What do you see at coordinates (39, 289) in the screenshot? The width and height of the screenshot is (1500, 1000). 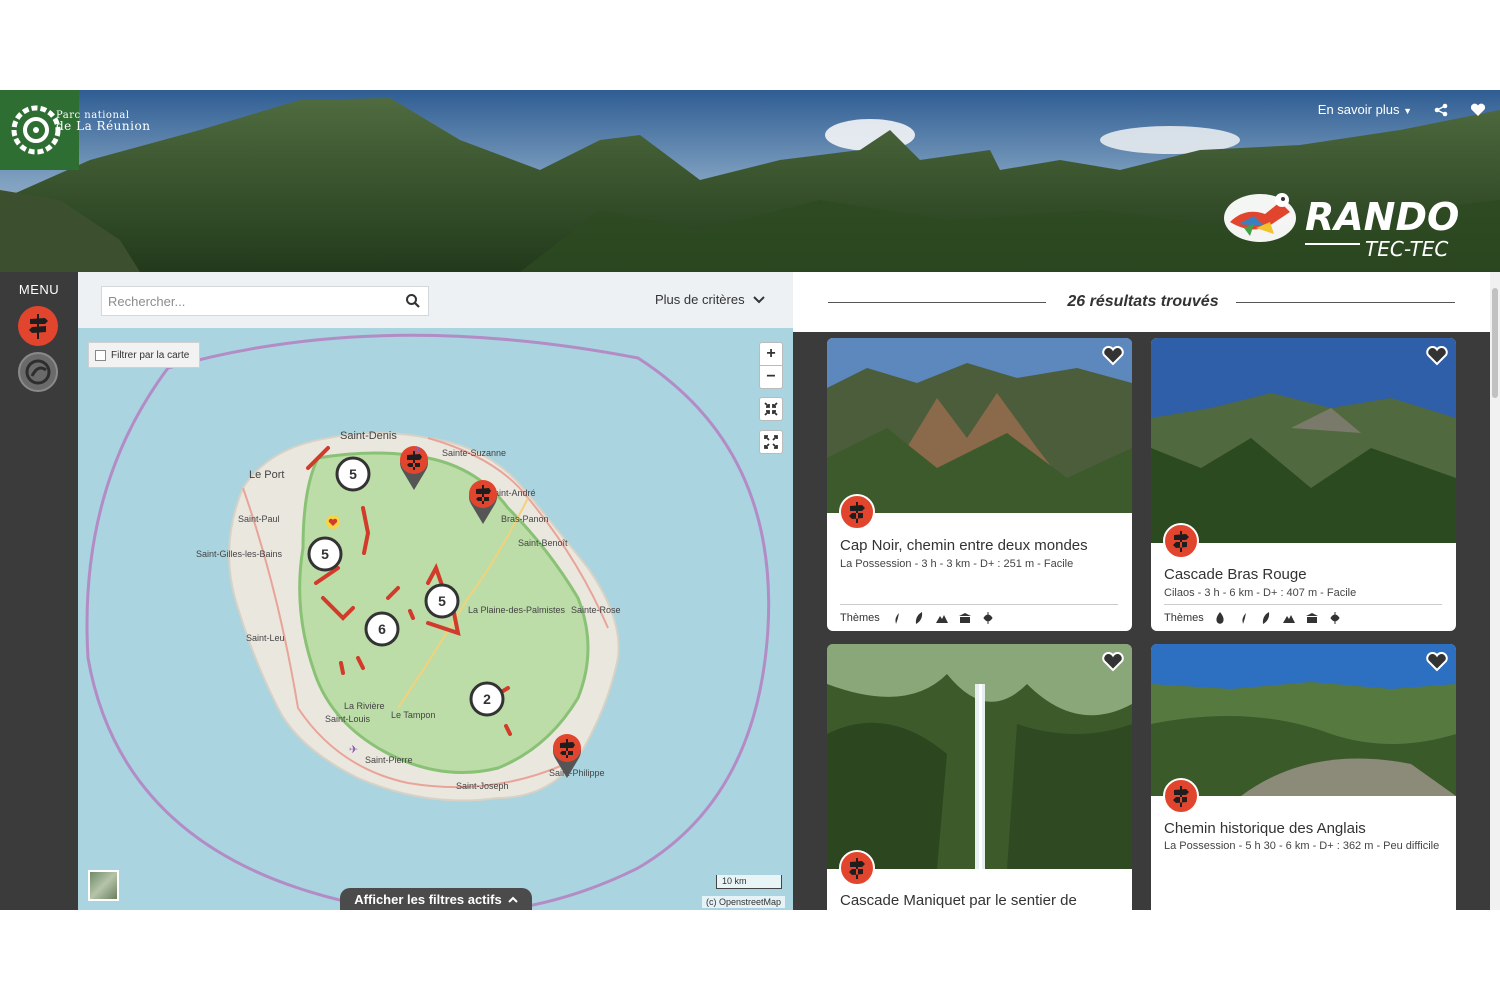 I see `menu-label: MENU` at bounding box center [39, 289].